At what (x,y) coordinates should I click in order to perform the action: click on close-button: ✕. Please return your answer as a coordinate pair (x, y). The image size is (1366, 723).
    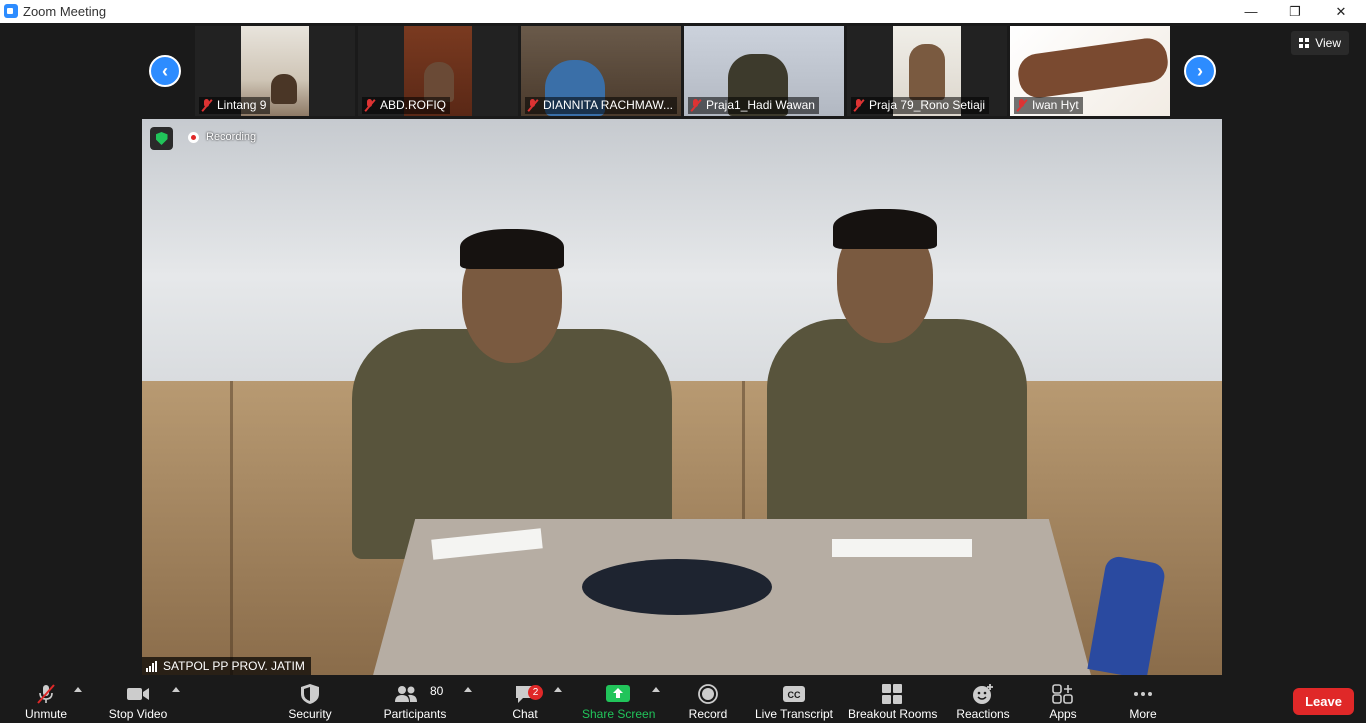
    Looking at the image, I should click on (1341, 11).